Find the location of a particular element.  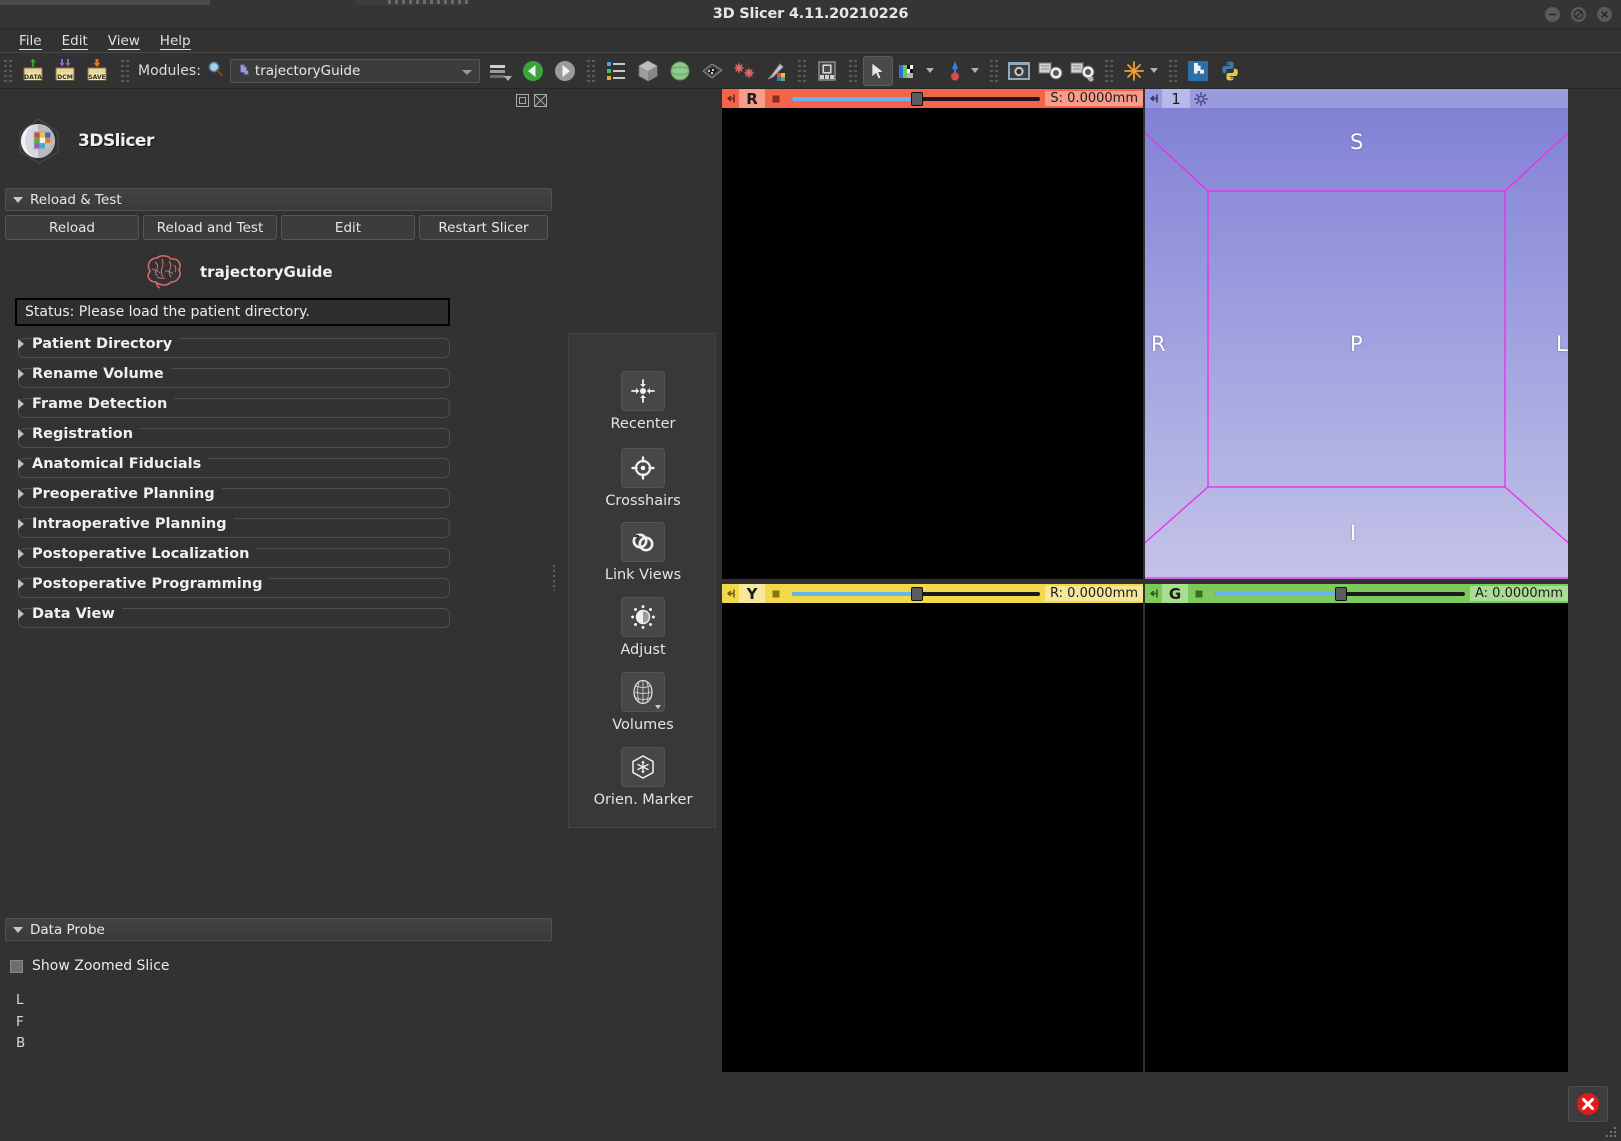

mouse-arrow-icon is located at coordinates (877, 70).